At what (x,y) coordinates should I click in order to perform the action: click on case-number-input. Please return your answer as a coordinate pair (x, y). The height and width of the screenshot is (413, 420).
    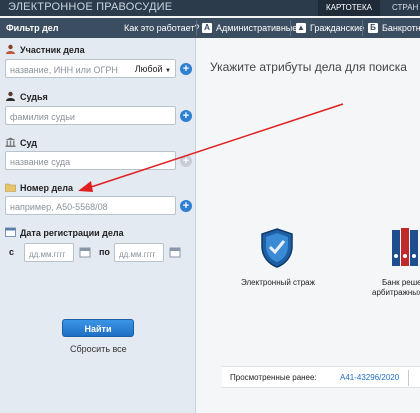
    Looking at the image, I should click on (90, 207).